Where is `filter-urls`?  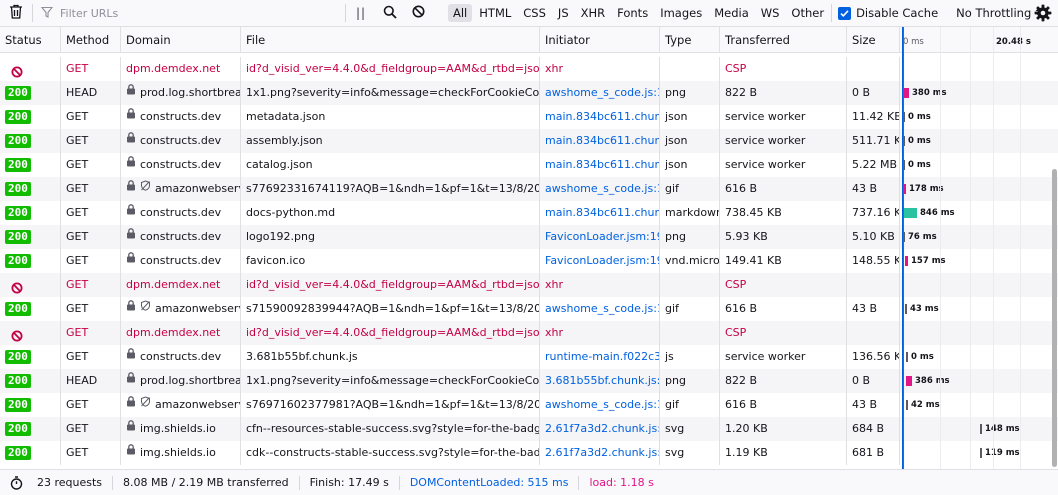
filter-urls is located at coordinates (189, 13).